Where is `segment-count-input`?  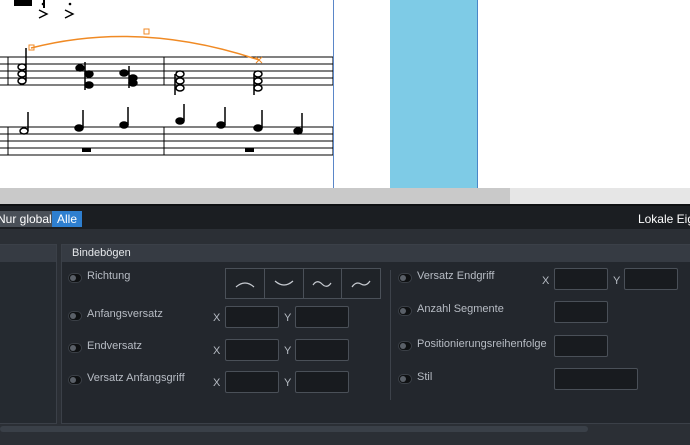 segment-count-input is located at coordinates (581, 312).